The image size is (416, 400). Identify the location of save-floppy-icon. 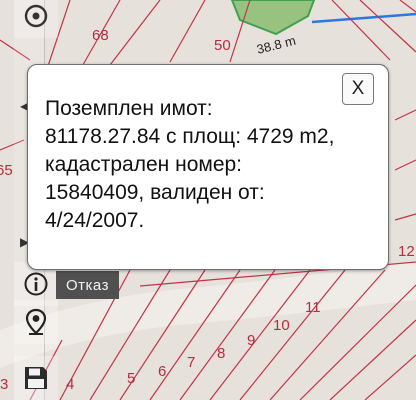
(36, 378).